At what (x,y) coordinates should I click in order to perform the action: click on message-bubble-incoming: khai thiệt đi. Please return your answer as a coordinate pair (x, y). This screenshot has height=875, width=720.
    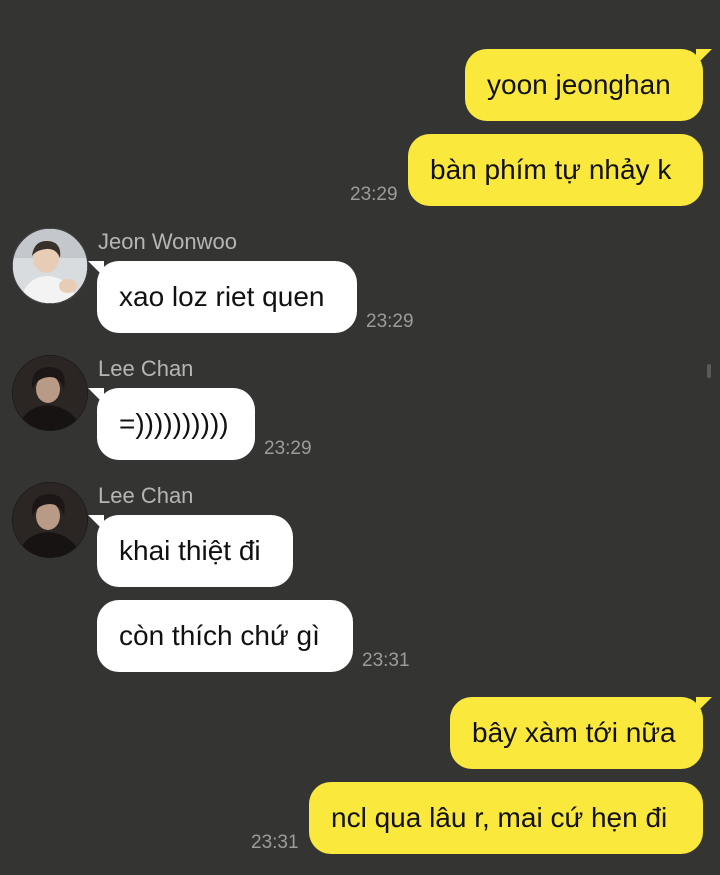
    Looking at the image, I should click on (190, 551).